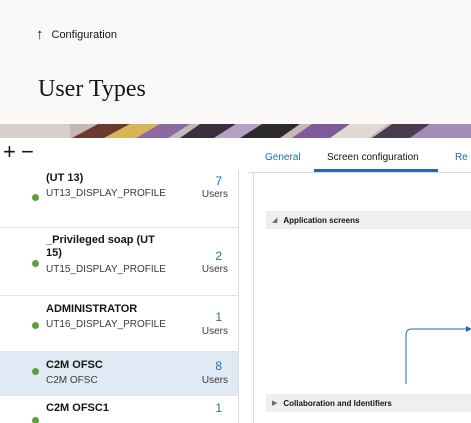 This screenshot has height=423, width=471. I want to click on list-toolbar: + −, so click(120, 154).